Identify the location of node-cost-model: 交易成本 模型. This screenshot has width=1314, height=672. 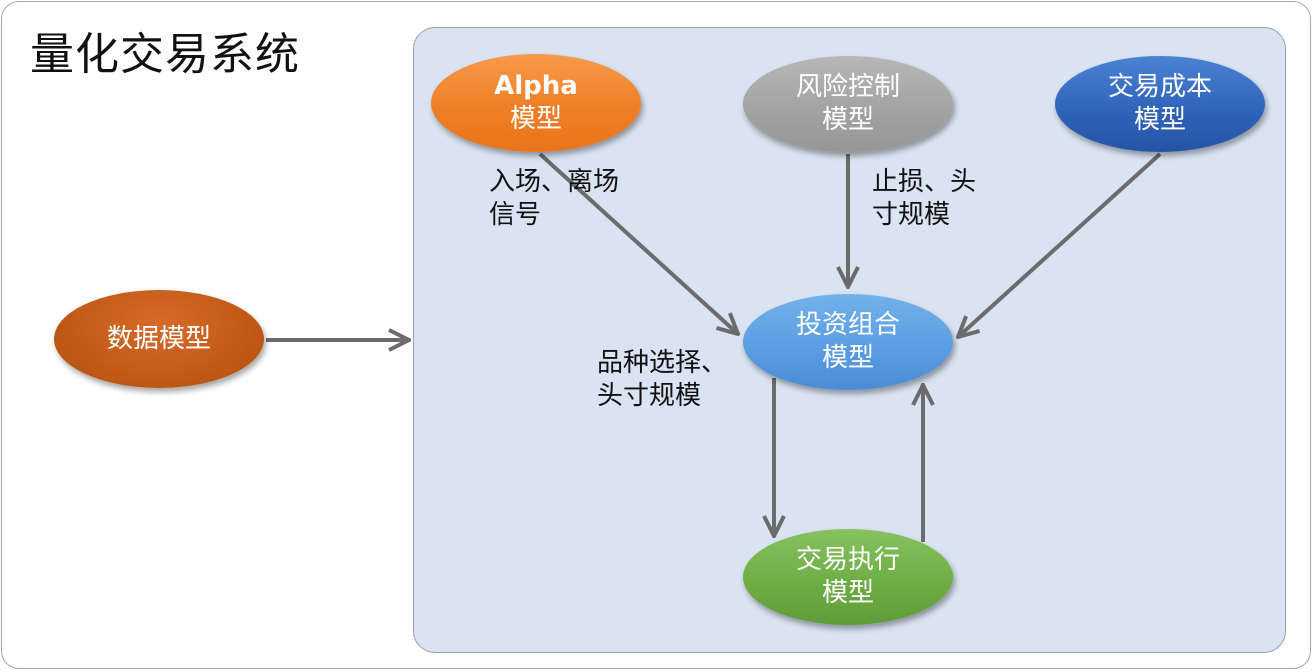
(1160, 104).